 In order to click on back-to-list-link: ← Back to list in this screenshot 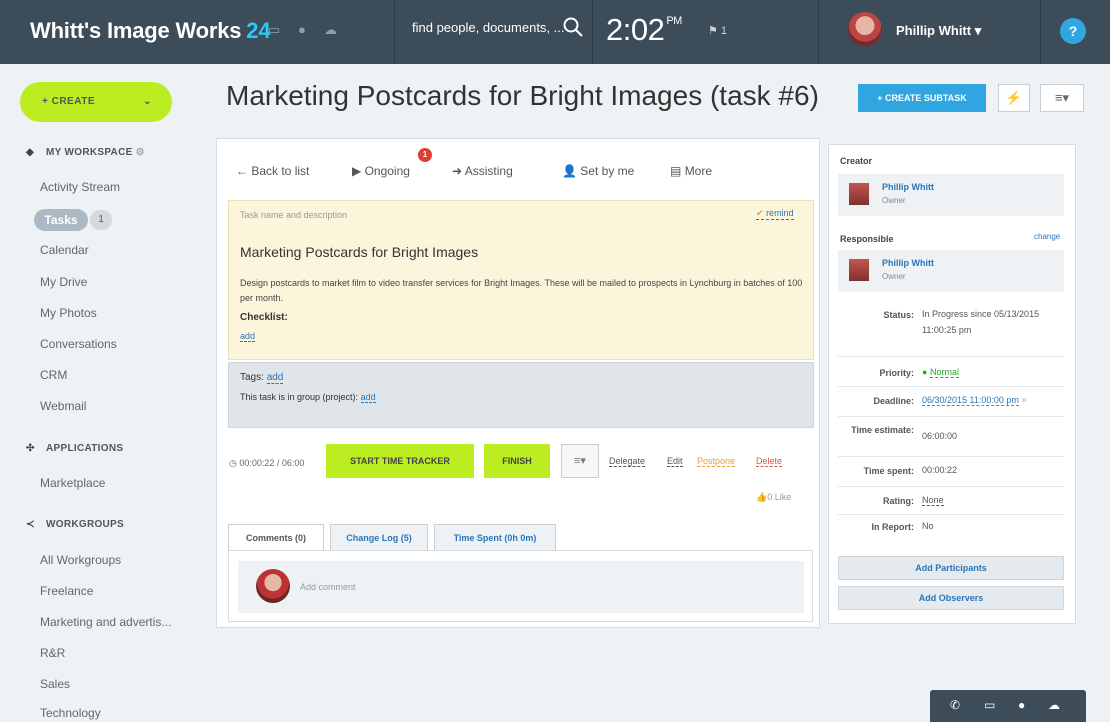, I will do `click(272, 171)`.